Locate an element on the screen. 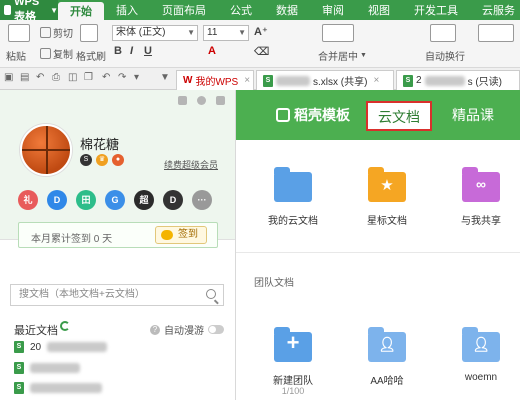  avatar is located at coordinates (46, 150).